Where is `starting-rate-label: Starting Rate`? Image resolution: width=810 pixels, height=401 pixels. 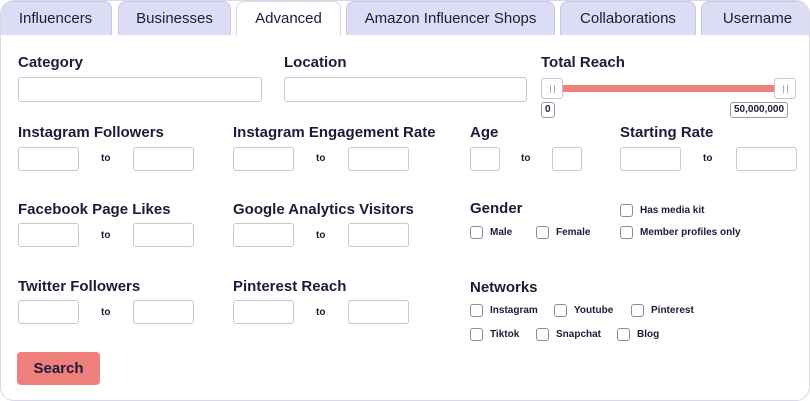
starting-rate-label: Starting Rate is located at coordinates (667, 132).